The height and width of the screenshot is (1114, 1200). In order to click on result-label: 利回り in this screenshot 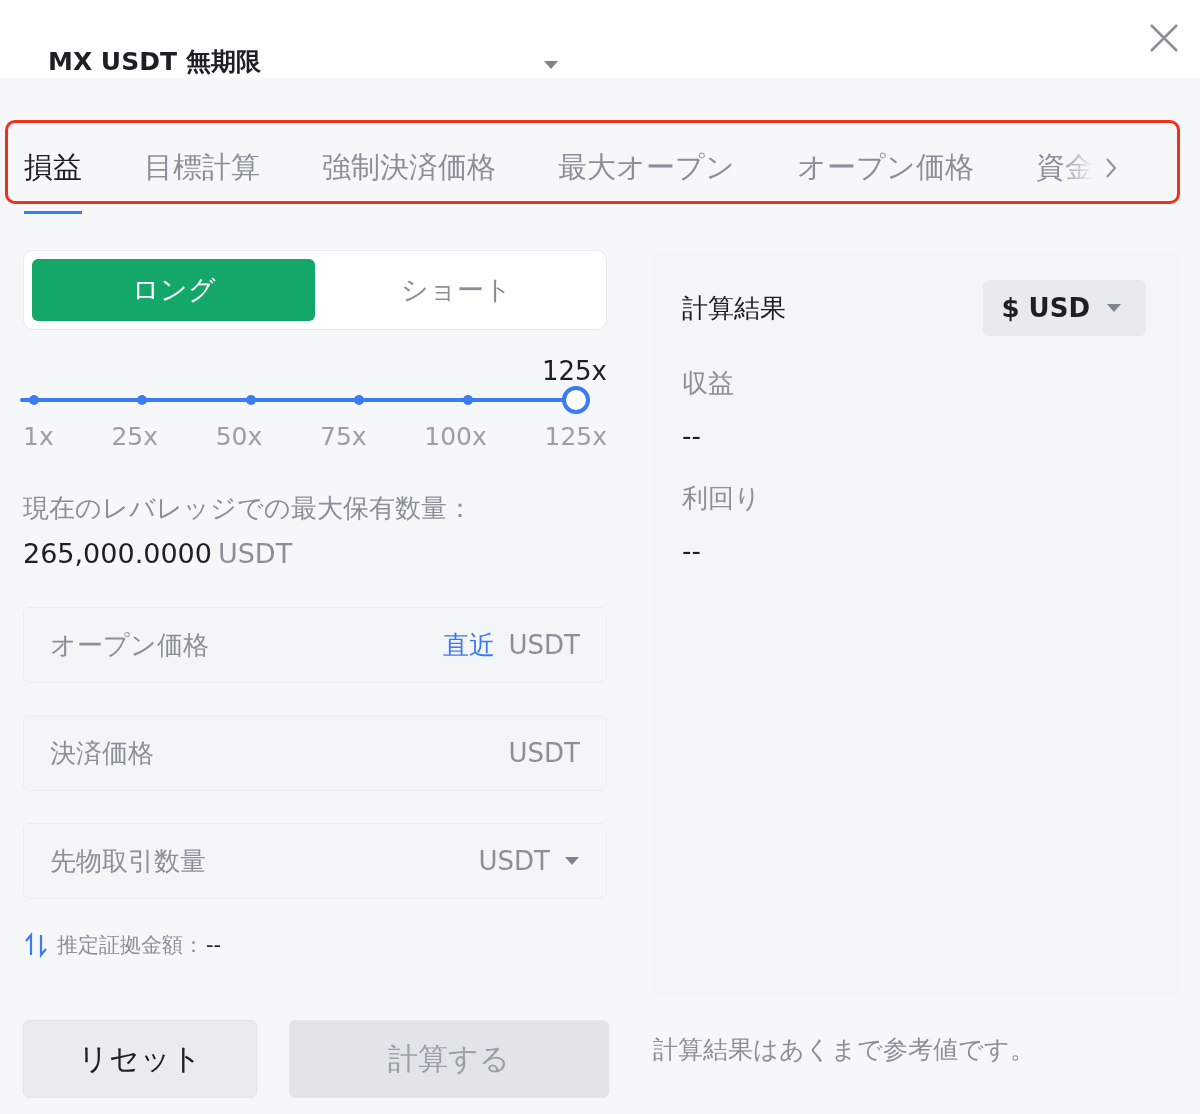, I will do `click(722, 498)`.